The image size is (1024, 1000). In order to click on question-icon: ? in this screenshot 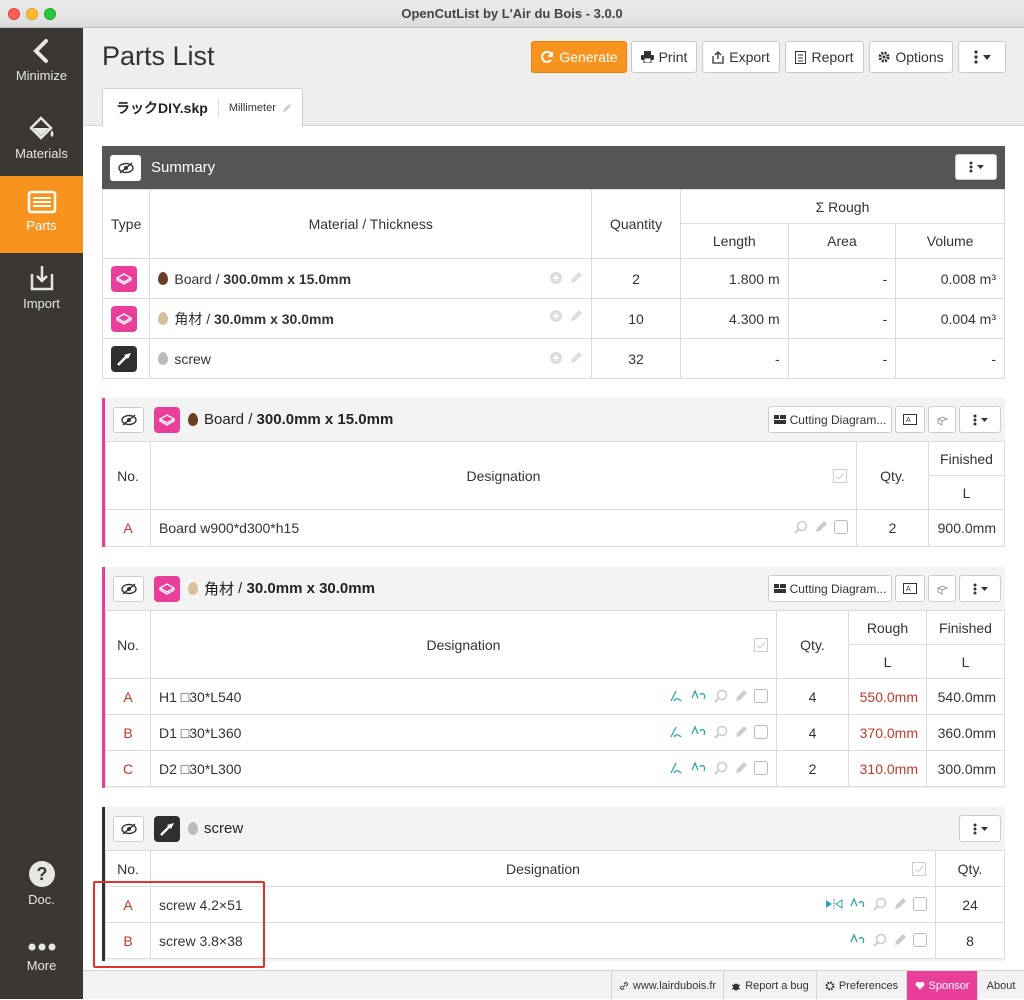, I will do `click(41, 874)`.